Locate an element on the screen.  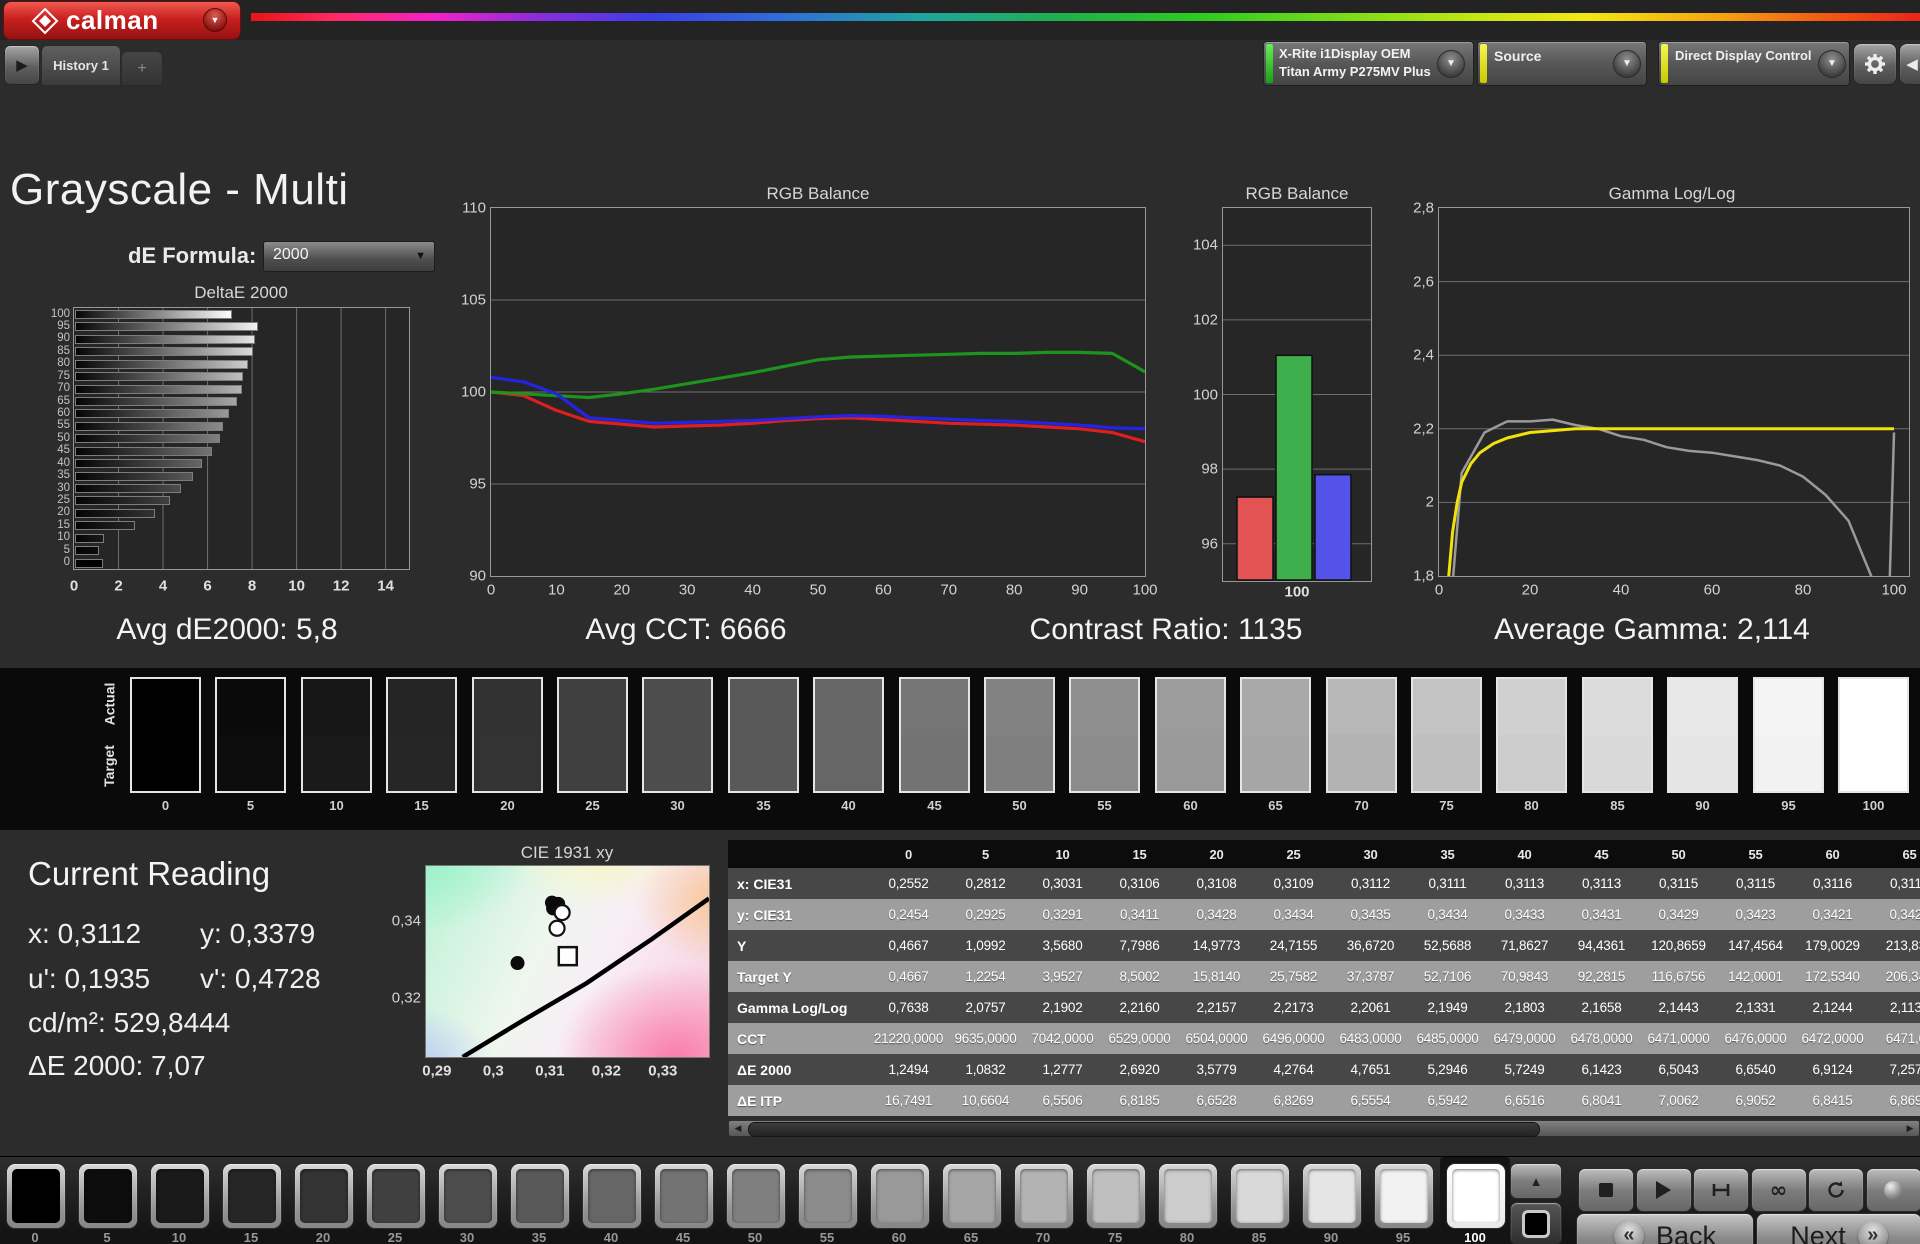
avg-de2000-stat: Avg dE2000: 5,8 is located at coordinates (227, 629).